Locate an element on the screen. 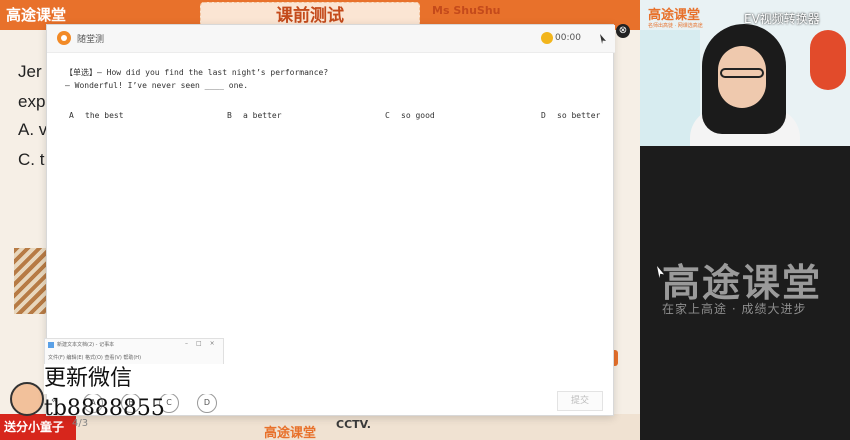 The image size is (850, 440). slide-footer-cctv: CCTV. is located at coordinates (353, 424).